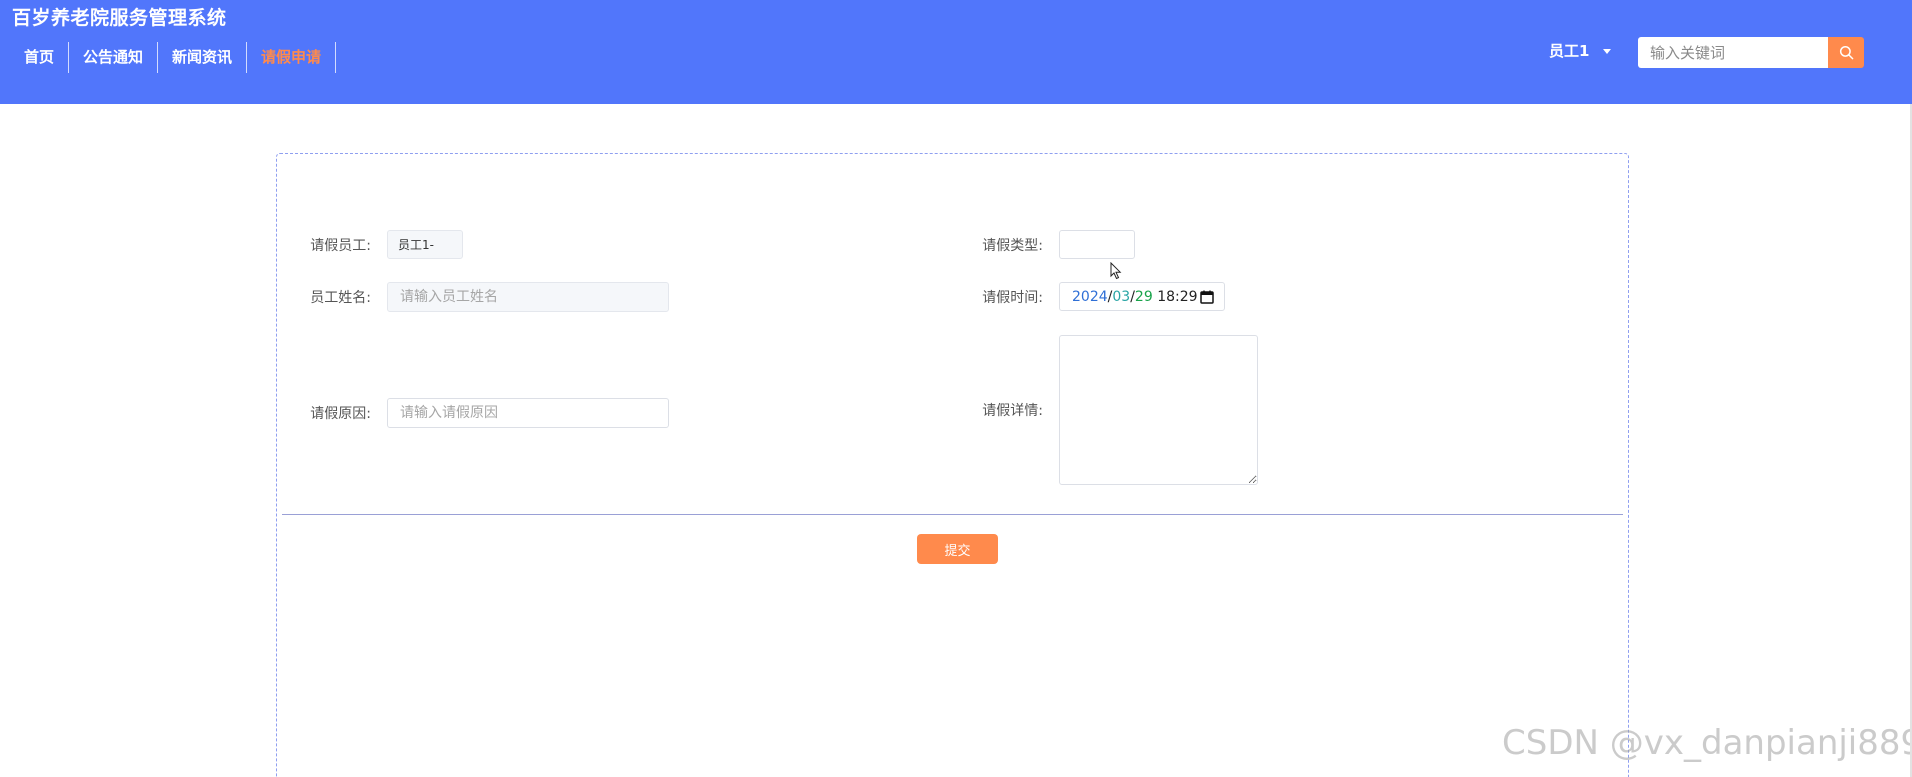 The width and height of the screenshot is (1912, 777). Describe the element at coordinates (952, 514) in the screenshot. I see `form-divider` at that location.